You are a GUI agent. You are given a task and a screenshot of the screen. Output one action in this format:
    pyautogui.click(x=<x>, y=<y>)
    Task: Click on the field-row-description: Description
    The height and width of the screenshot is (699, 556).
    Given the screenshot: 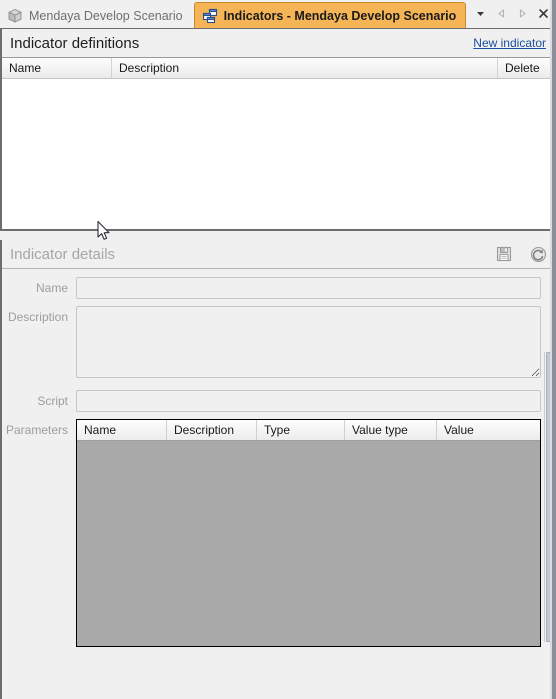 What is the action you would take?
    pyautogui.click(x=279, y=344)
    